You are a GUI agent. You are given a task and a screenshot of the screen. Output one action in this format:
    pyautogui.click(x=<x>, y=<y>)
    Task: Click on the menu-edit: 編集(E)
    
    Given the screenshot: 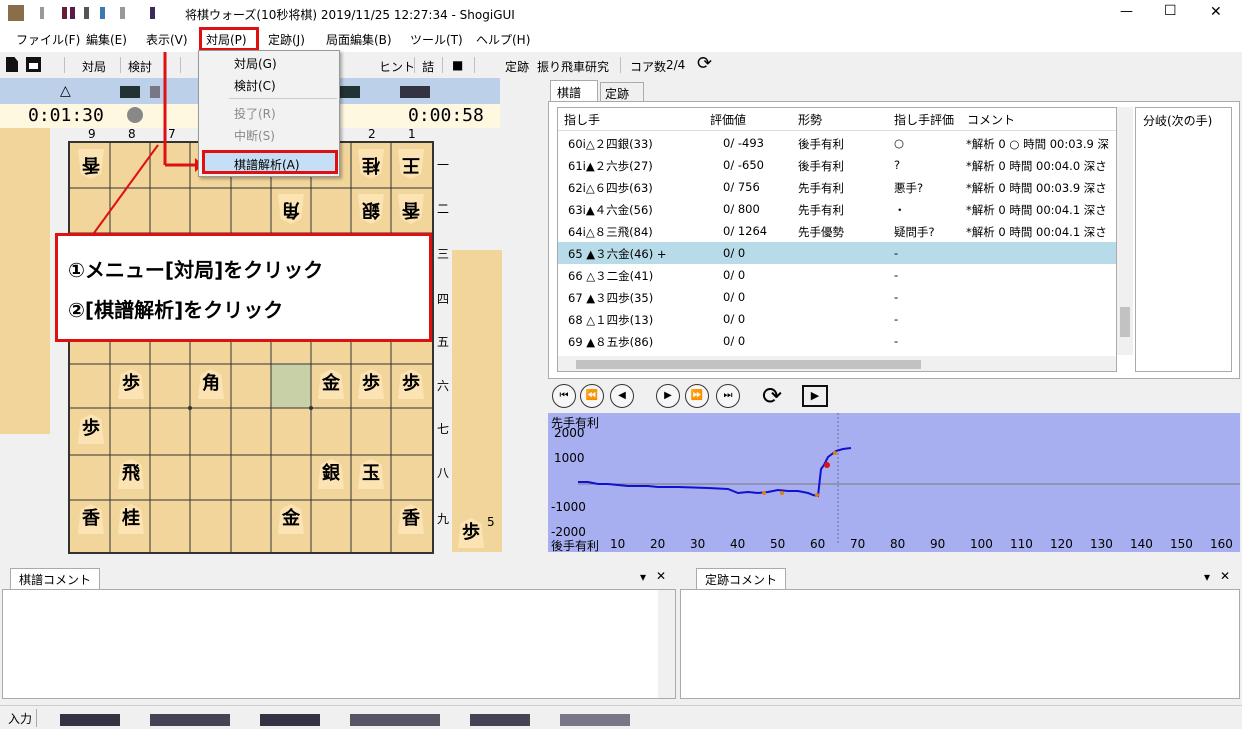 What is the action you would take?
    pyautogui.click(x=106, y=39)
    